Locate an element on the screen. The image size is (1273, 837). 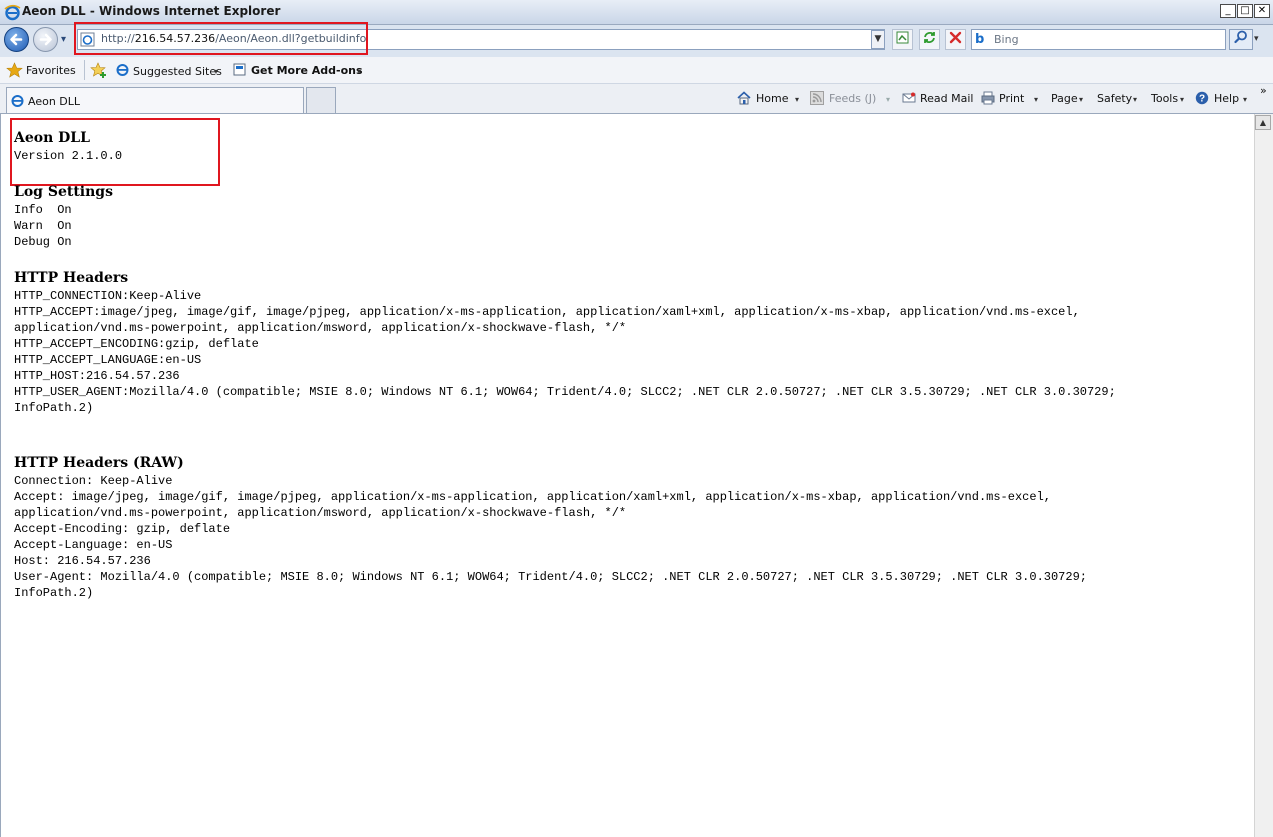
page-dropdown: ▾ is located at coordinates (1081, 99).